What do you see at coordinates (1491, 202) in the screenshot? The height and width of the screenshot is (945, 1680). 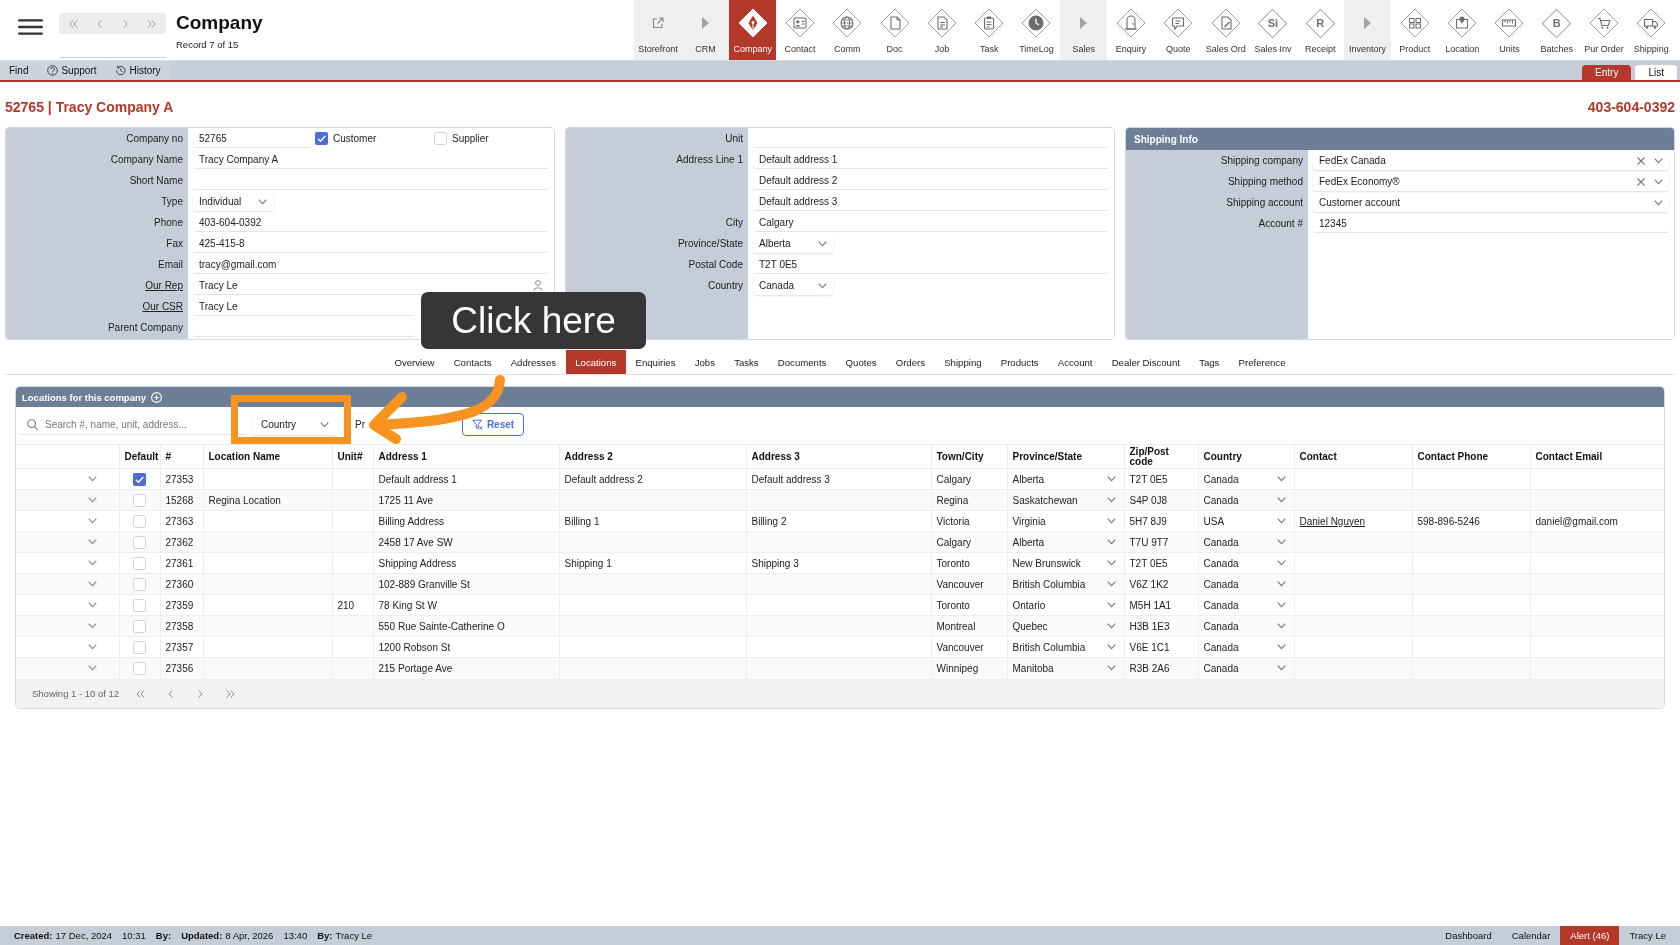 I see `dropdown: Customer account` at bounding box center [1491, 202].